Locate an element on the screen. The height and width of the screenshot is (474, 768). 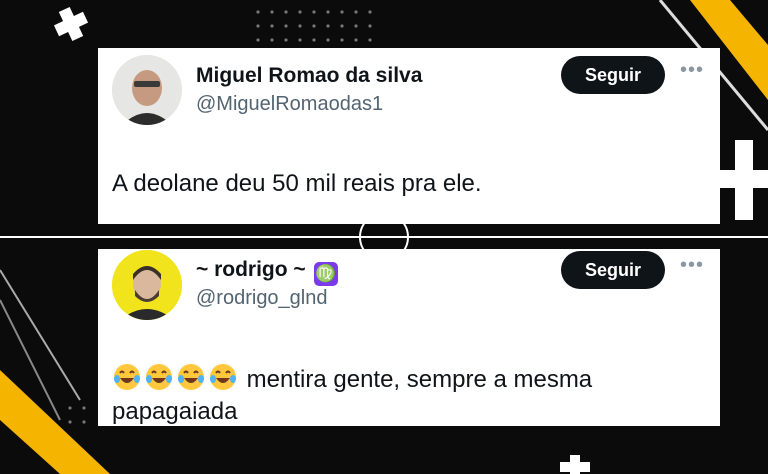
author-name: Miguel Romao da silva is located at coordinates (309, 76).